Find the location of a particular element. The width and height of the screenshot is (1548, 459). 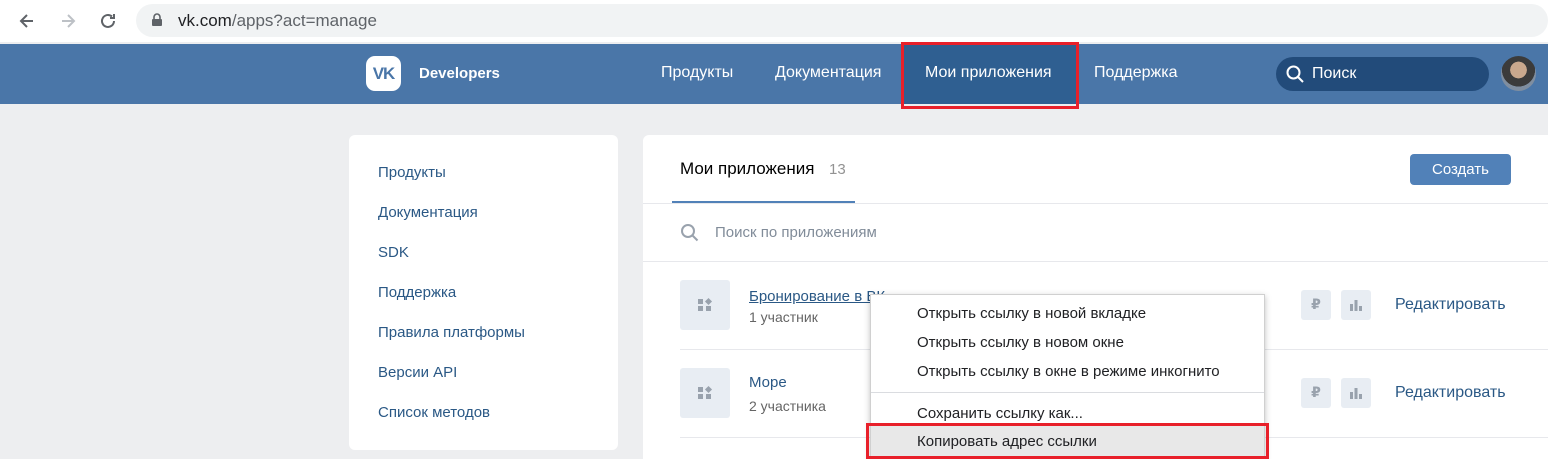

create-app-button: Создать is located at coordinates (1460, 169).